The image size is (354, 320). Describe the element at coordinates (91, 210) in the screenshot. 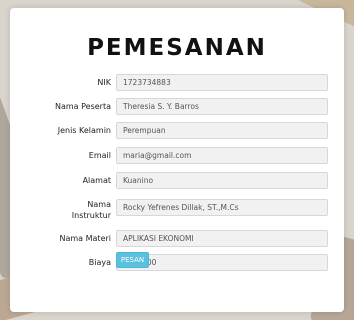

I see `field-label-nama-instruktur: Nama Instruktur` at that location.